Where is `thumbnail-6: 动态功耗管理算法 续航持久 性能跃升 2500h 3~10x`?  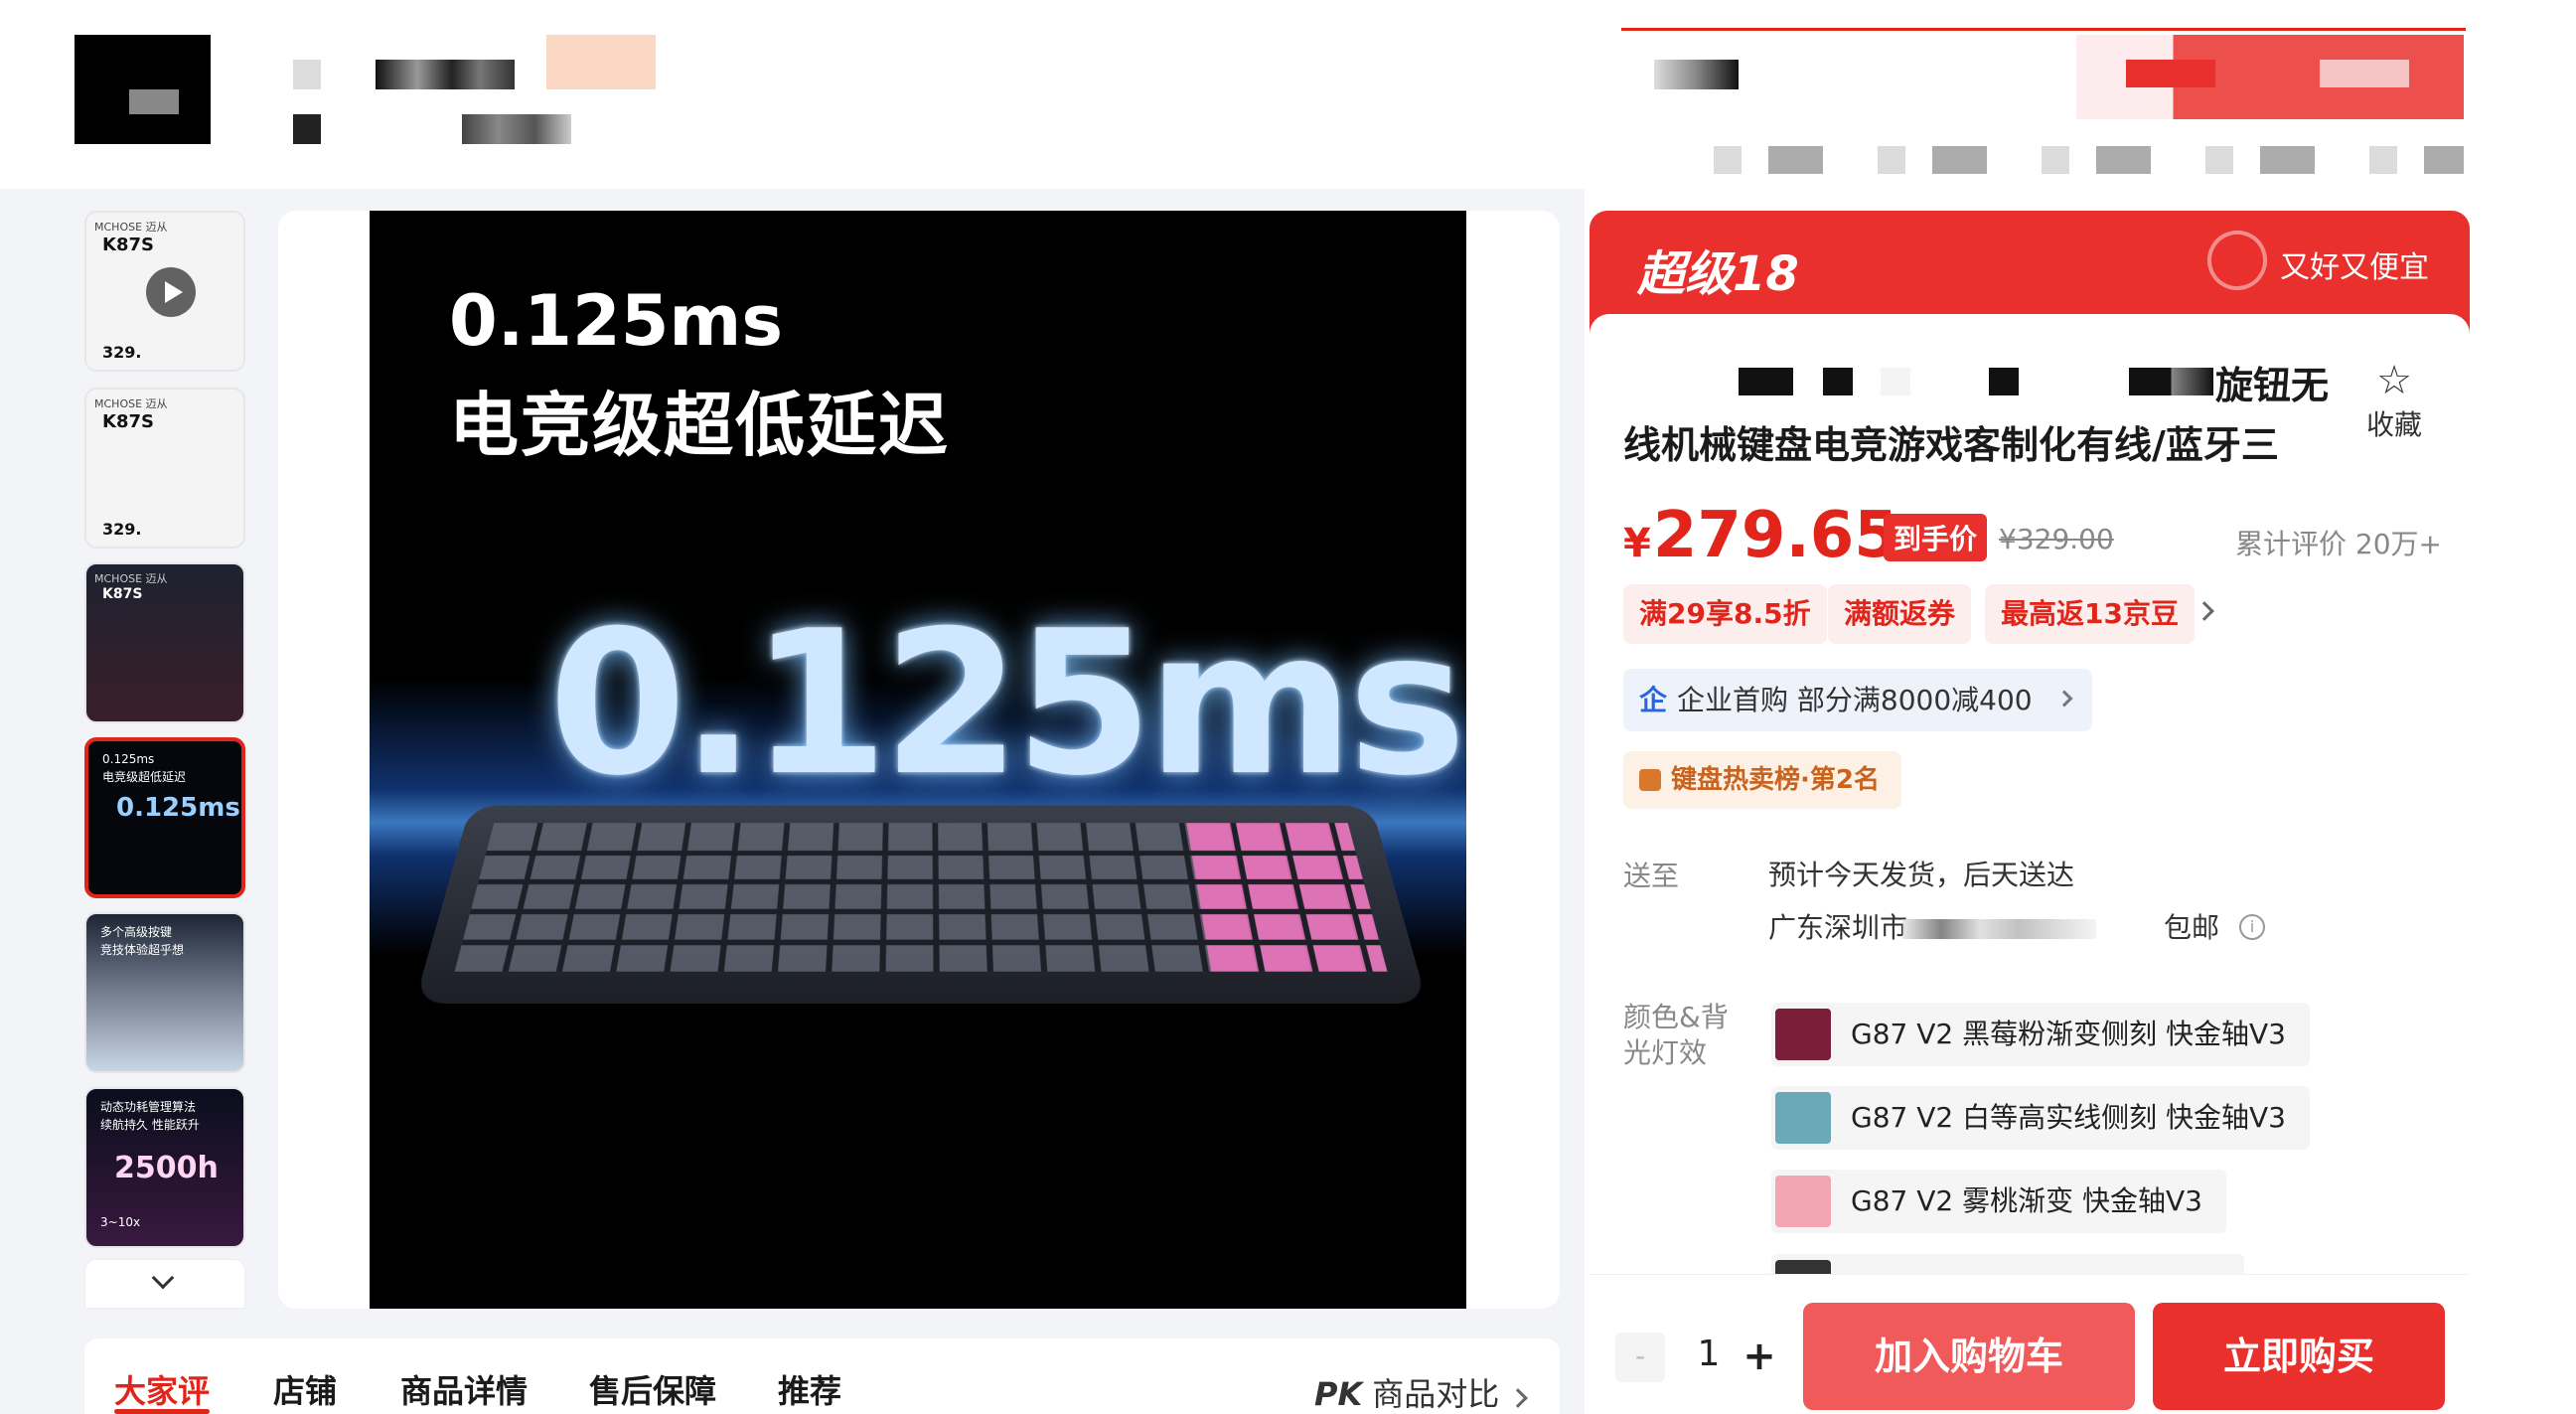
thumbnail-6: 动态功耗管理算法 续航持久 性能跃升 2500h 3~10x is located at coordinates (165, 1167).